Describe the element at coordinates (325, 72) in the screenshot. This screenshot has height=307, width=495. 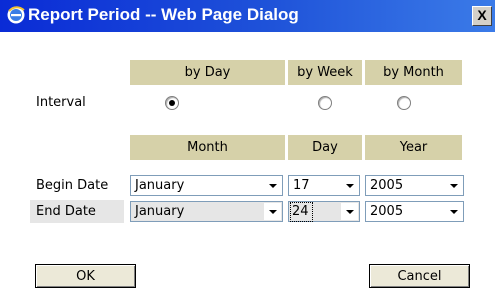
I see `interval-header-week: by Week` at that location.